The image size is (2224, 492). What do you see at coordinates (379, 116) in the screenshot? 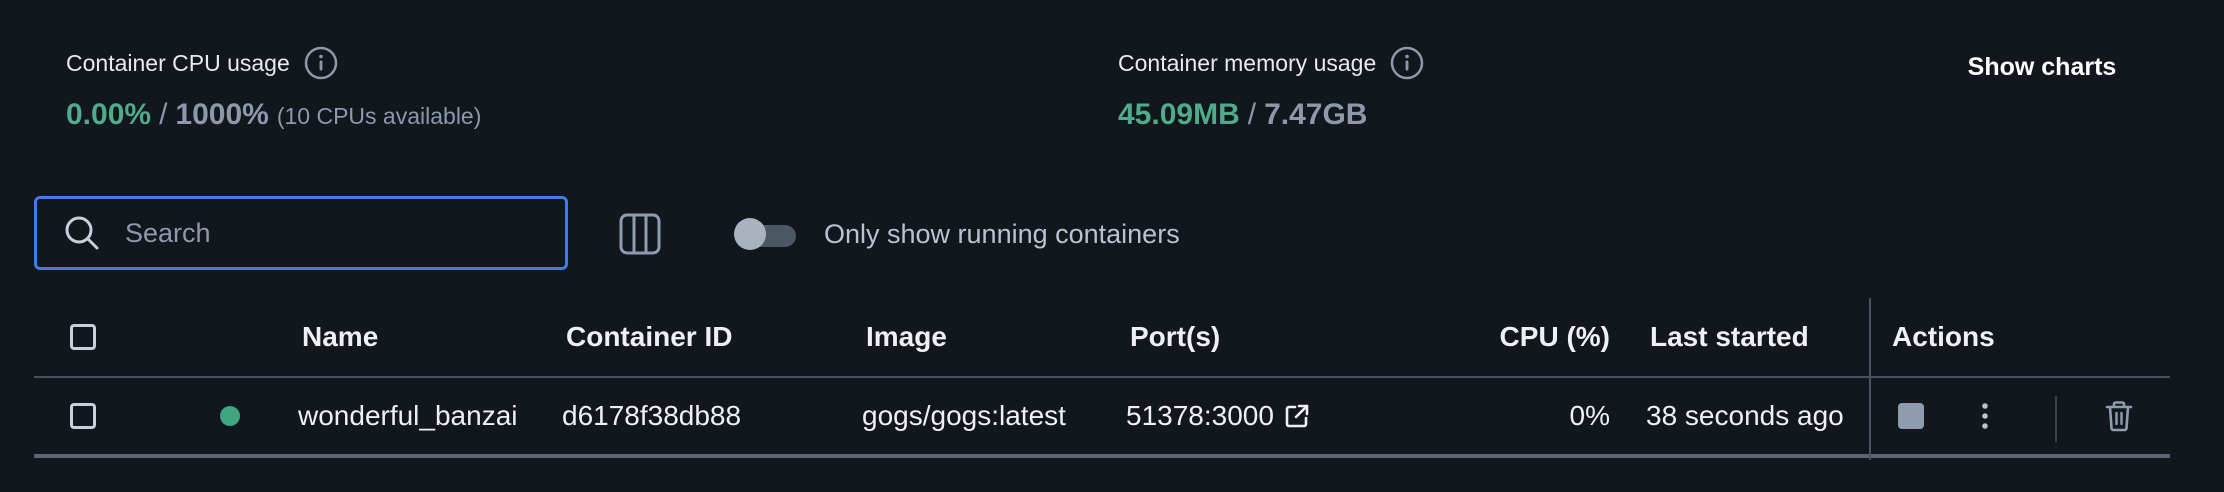
I see `cpu-available-note: (10 CPUs available)` at bounding box center [379, 116].